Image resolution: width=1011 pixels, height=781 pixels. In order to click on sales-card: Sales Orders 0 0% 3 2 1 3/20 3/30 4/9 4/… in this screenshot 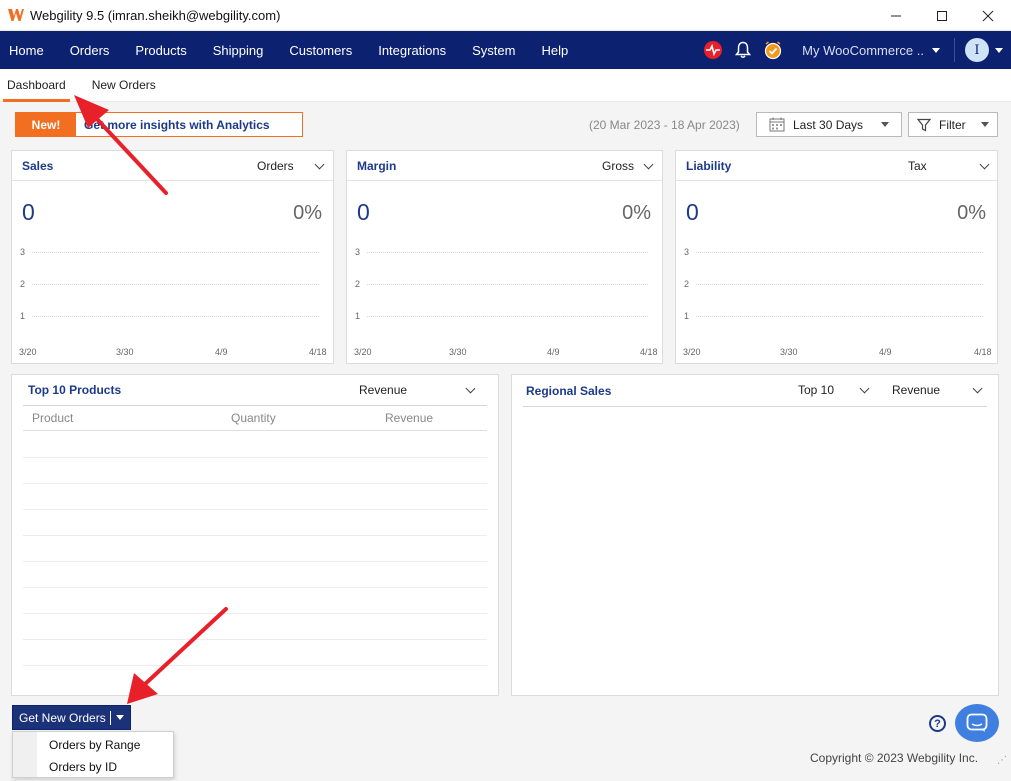, I will do `click(172, 257)`.